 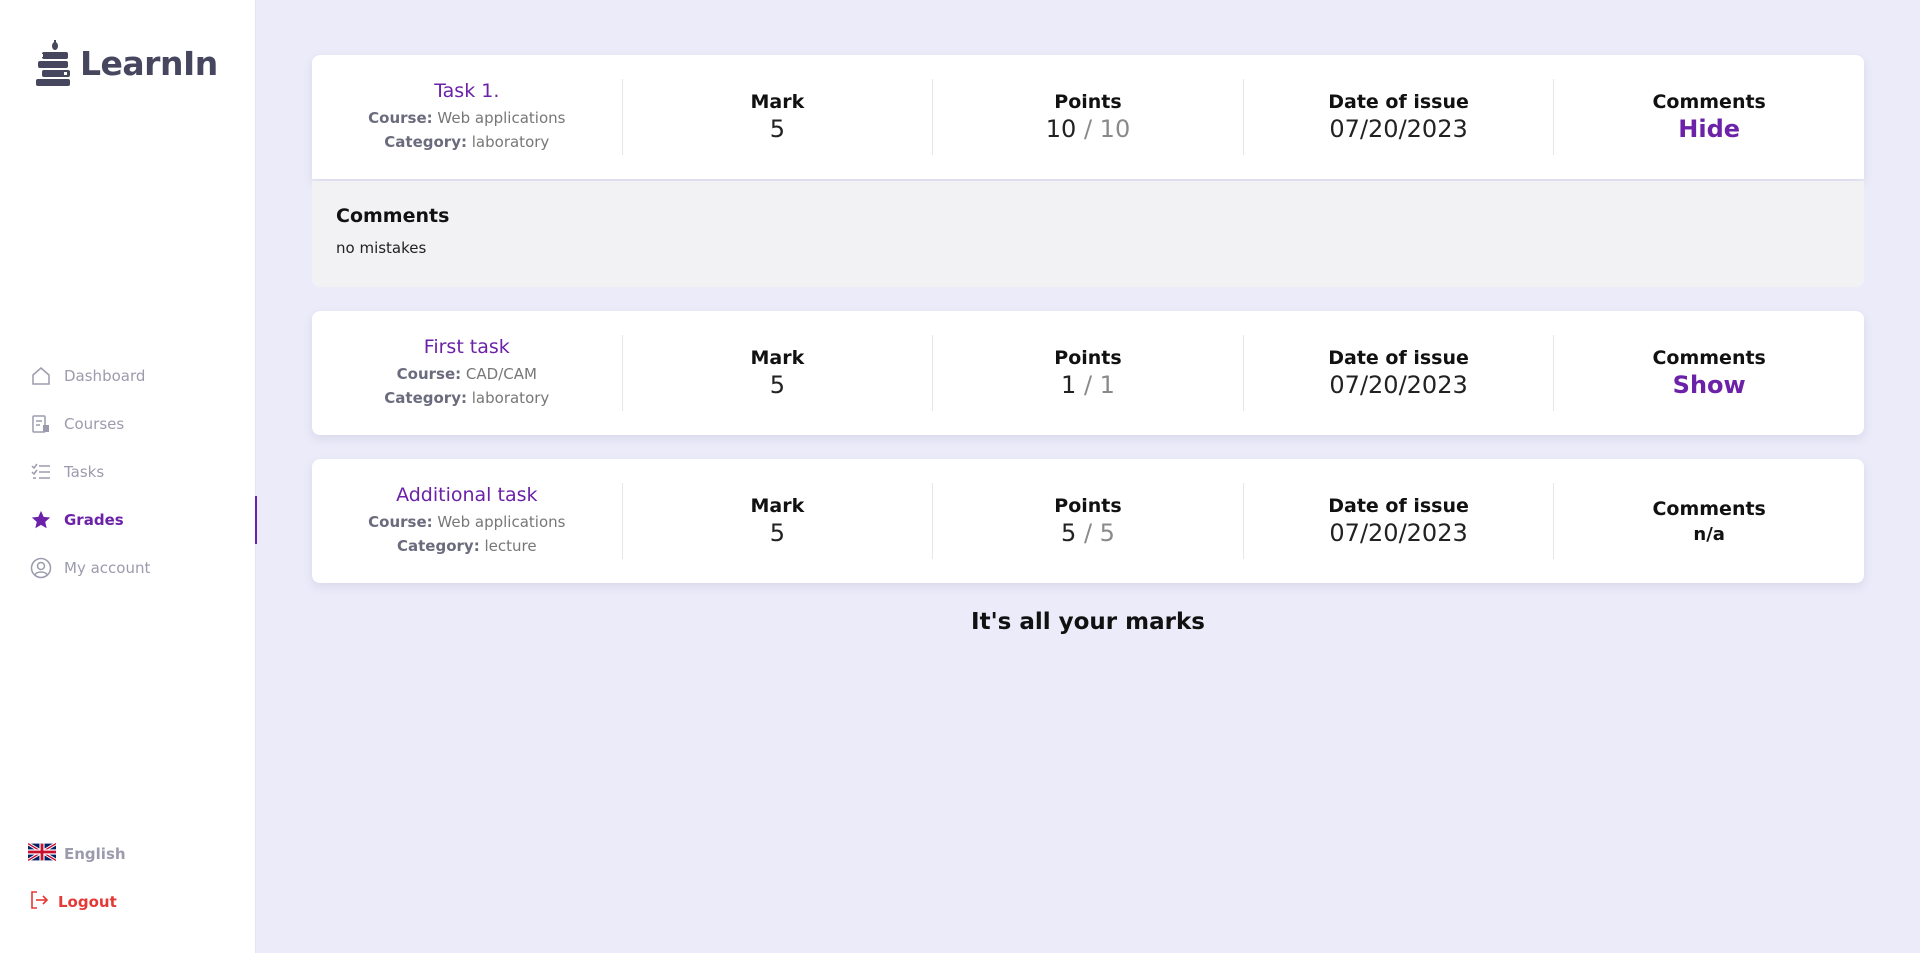 What do you see at coordinates (41, 424) in the screenshot?
I see `courses-icon` at bounding box center [41, 424].